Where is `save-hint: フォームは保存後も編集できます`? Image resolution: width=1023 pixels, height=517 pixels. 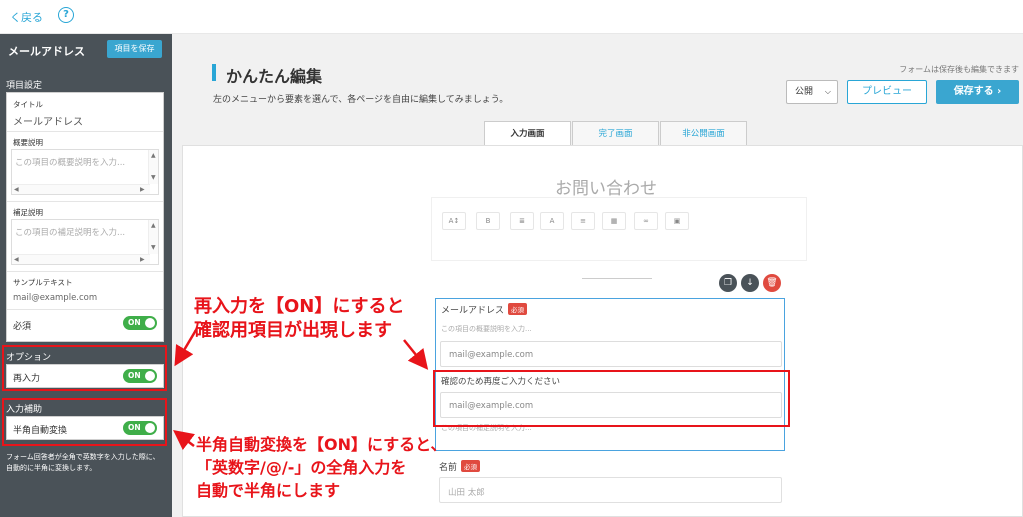 save-hint: フォームは保存後も編集できます is located at coordinates (959, 69).